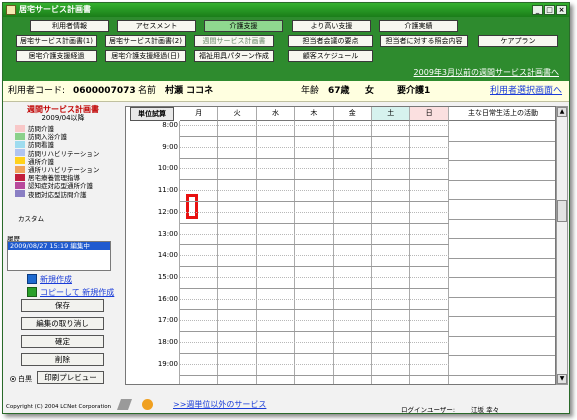 This screenshot has width=577, height=420. Describe the element at coordinates (147, 404) in the screenshot. I see `palette-icon` at that location.